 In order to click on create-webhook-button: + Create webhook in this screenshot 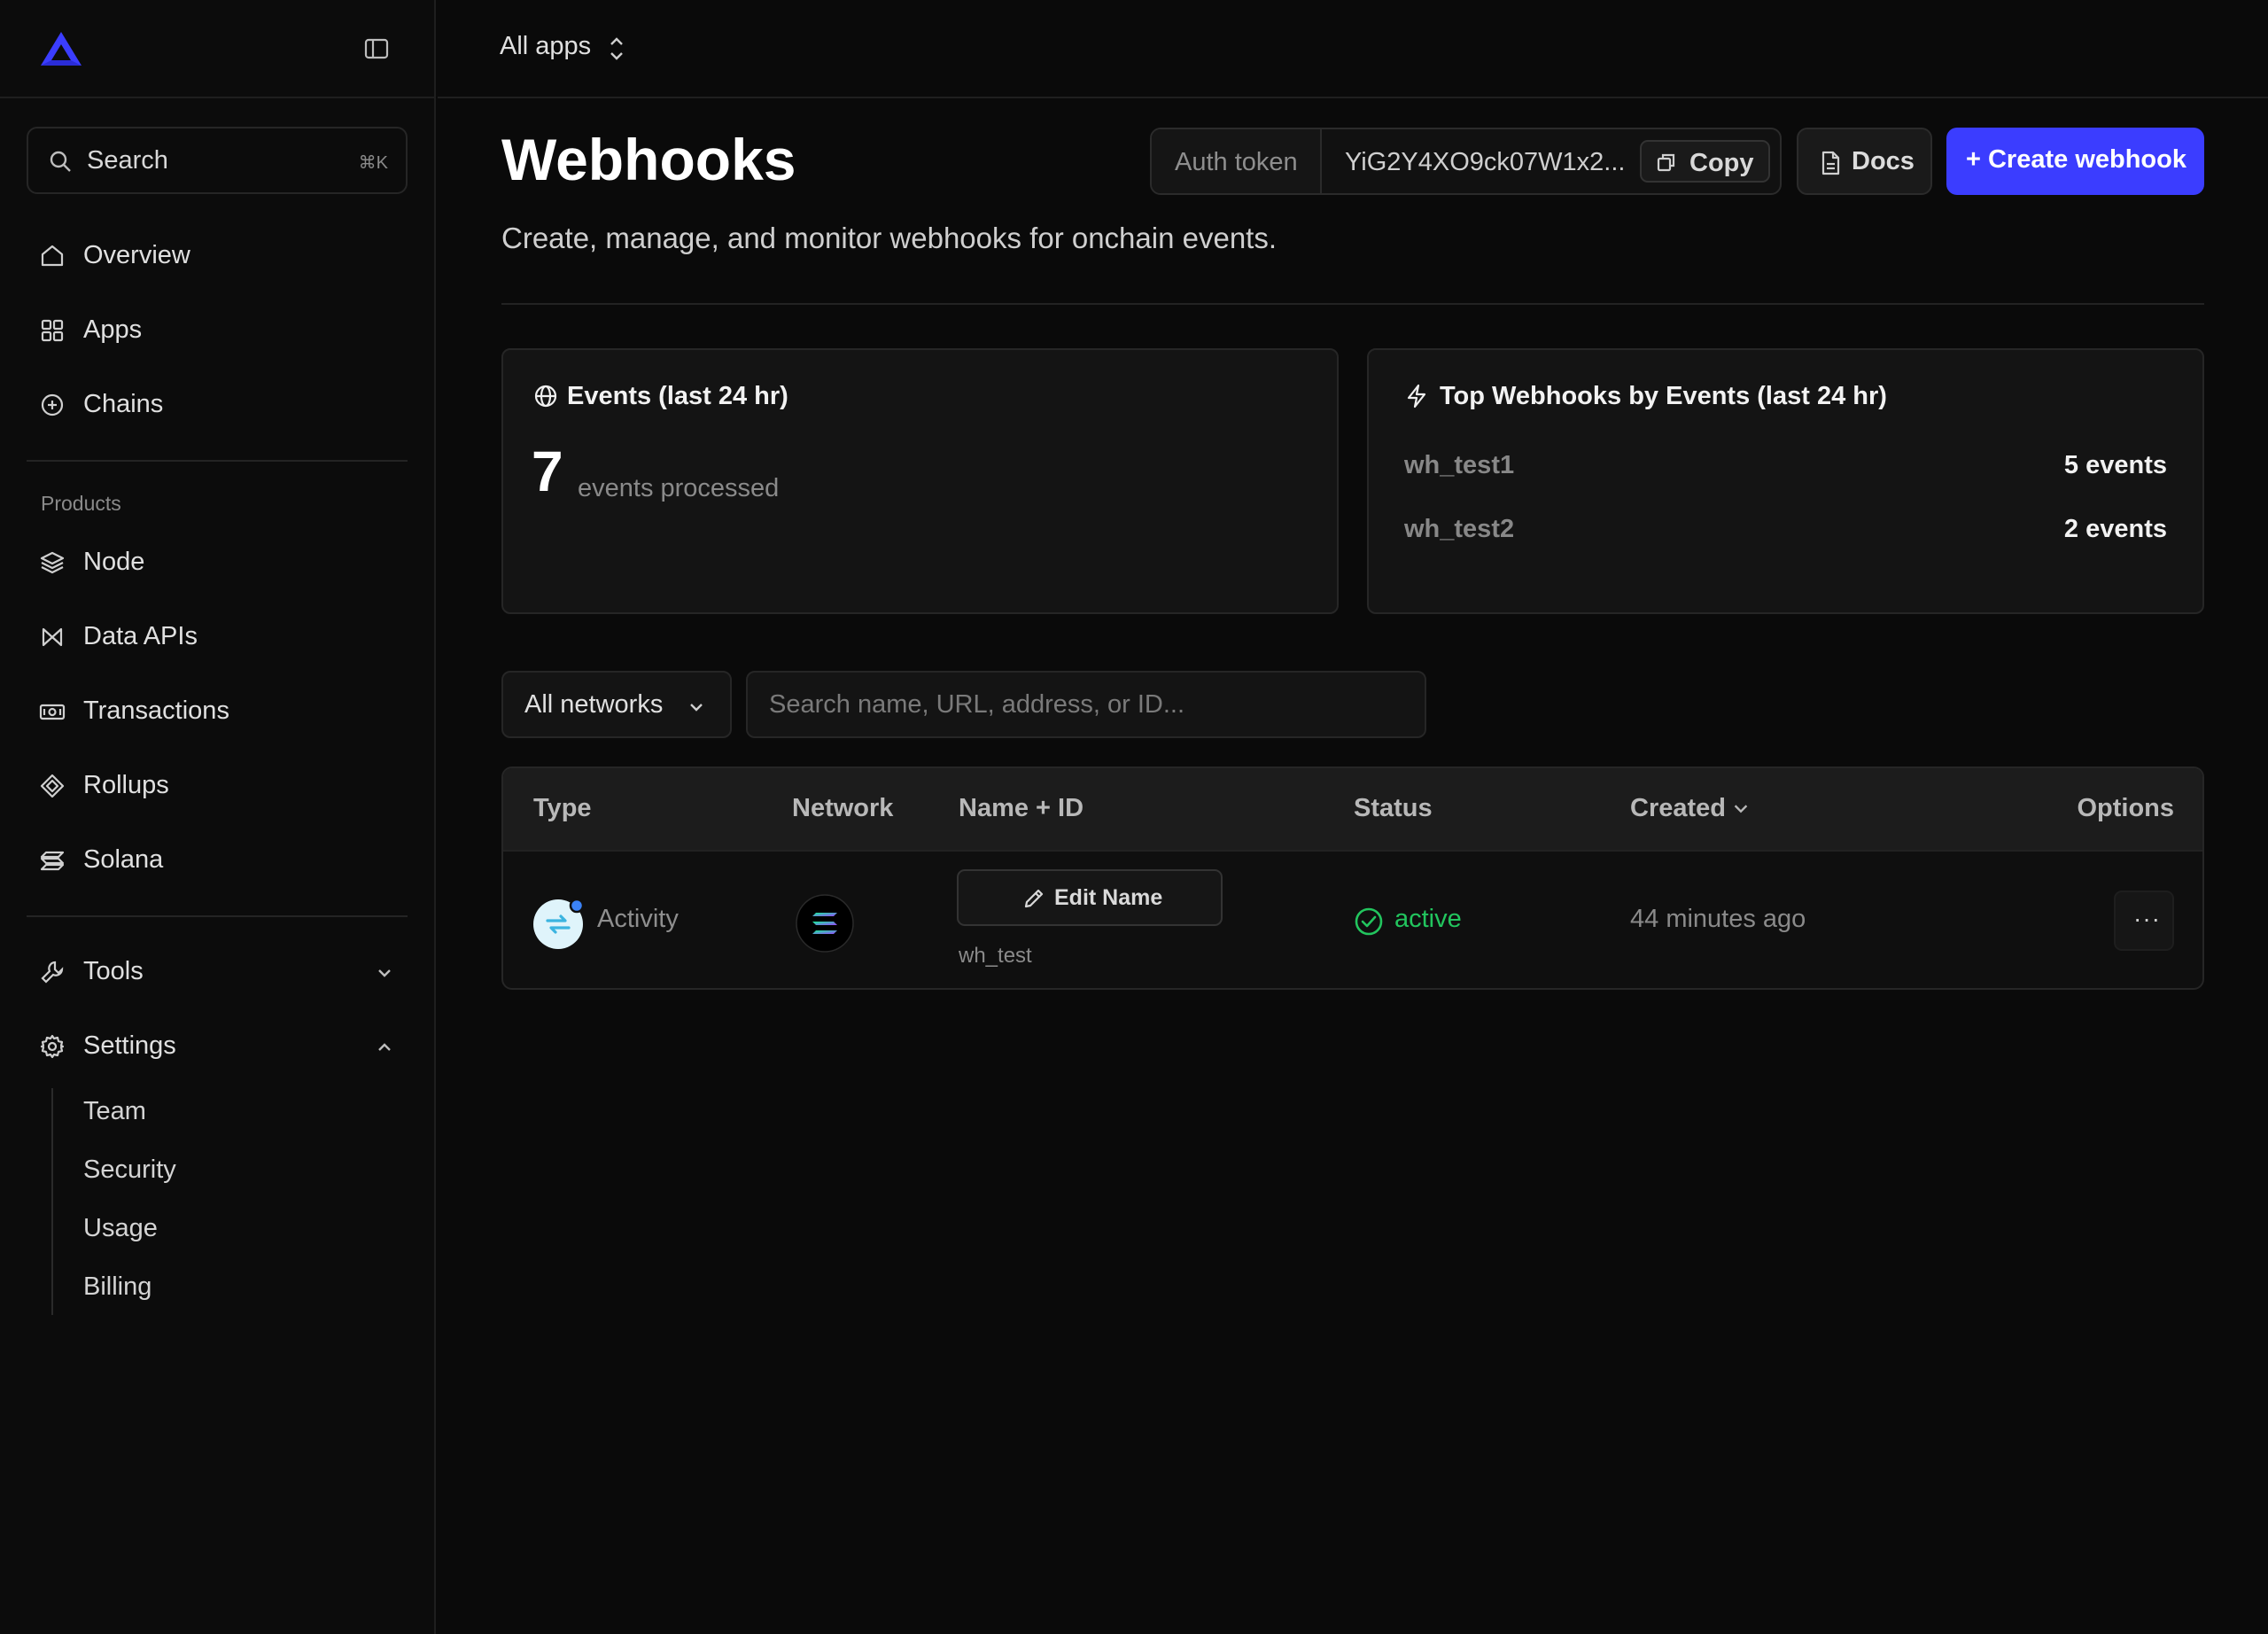, I will do `click(2075, 161)`.